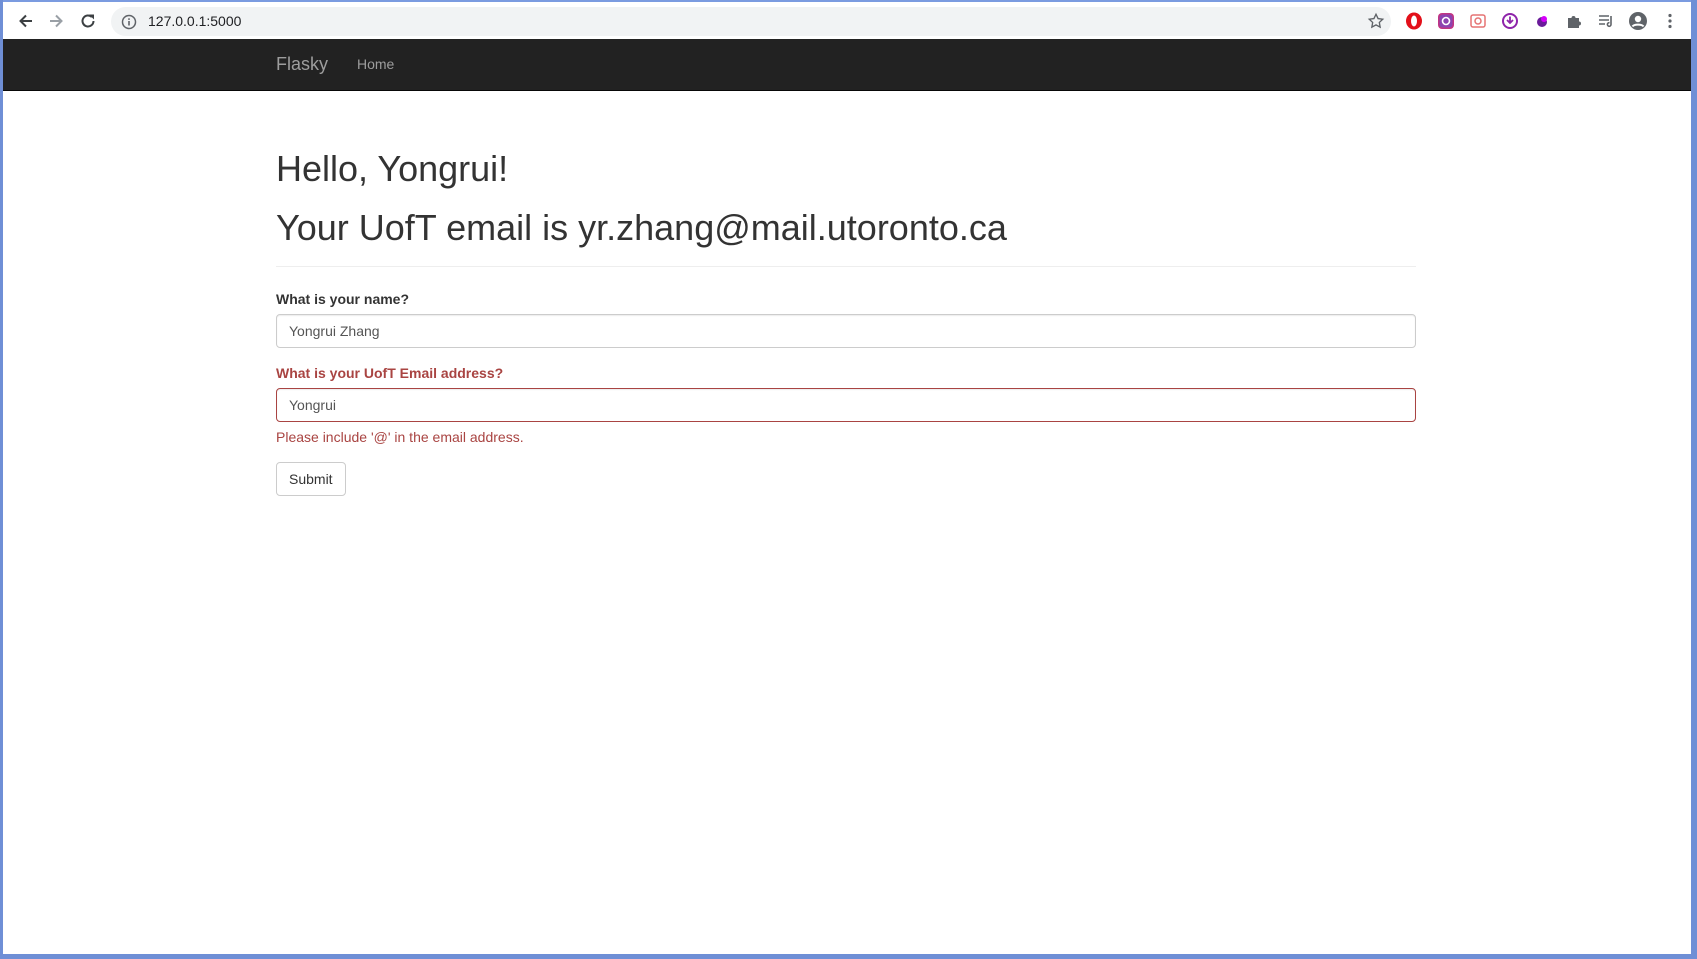 The width and height of the screenshot is (1697, 959). I want to click on email-error-message: Please include '@' in the email address., so click(400, 437).